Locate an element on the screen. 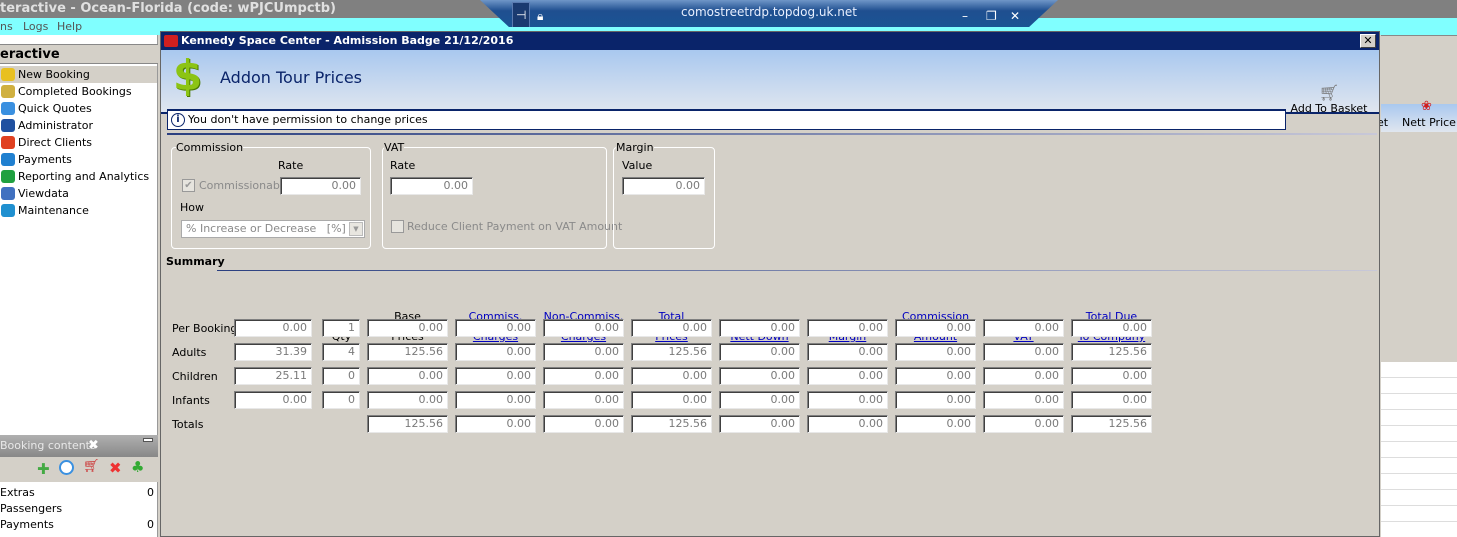  reduce-client-payment-checkbox is located at coordinates (397, 226).